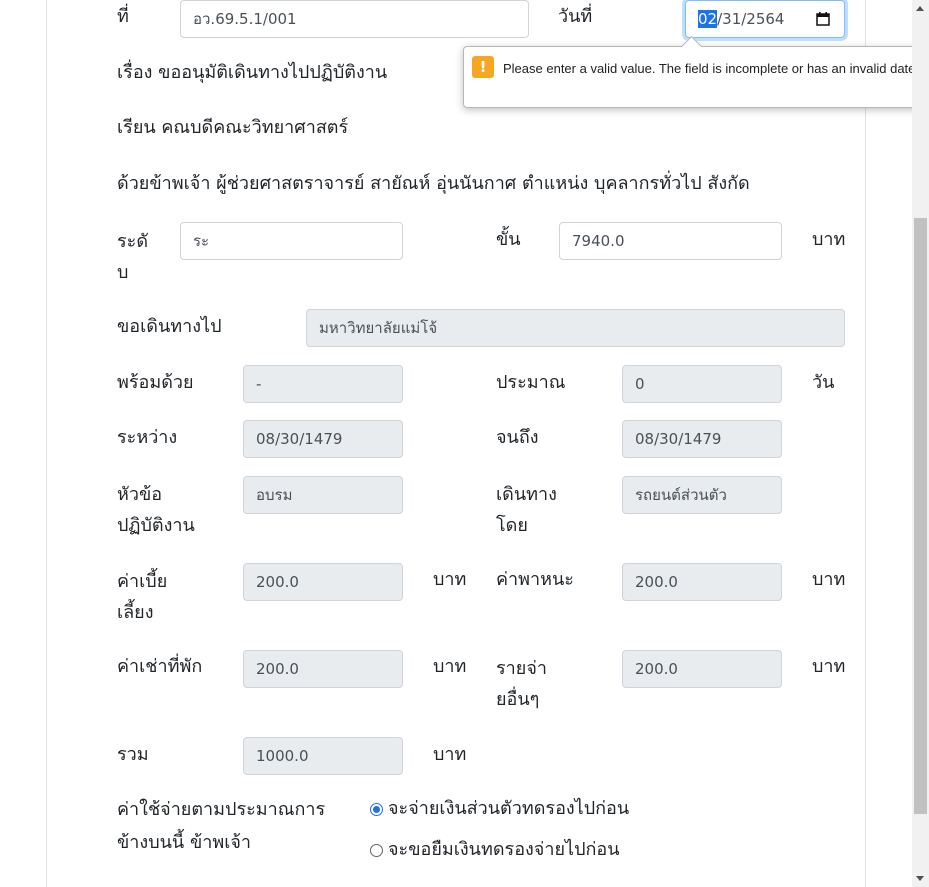 The height and width of the screenshot is (887, 929). Describe the element at coordinates (450, 666) in the screenshot. I see `lodging-unit: บาท` at that location.